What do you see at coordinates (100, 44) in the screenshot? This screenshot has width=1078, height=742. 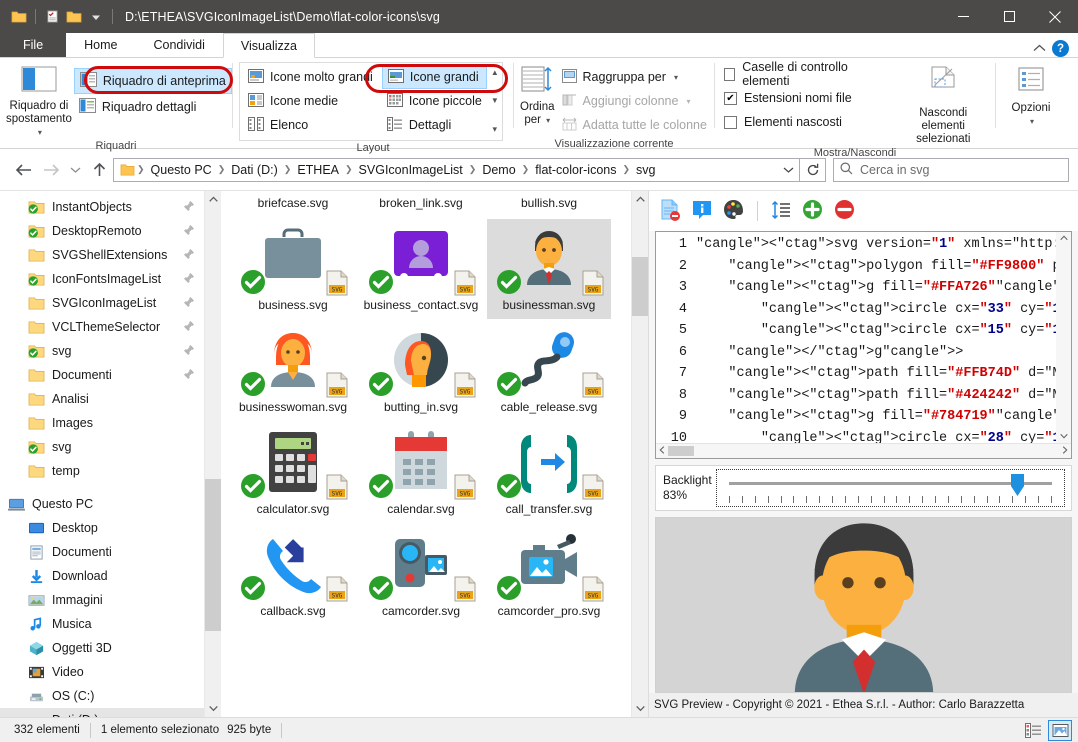 I see `tab-home: Home` at bounding box center [100, 44].